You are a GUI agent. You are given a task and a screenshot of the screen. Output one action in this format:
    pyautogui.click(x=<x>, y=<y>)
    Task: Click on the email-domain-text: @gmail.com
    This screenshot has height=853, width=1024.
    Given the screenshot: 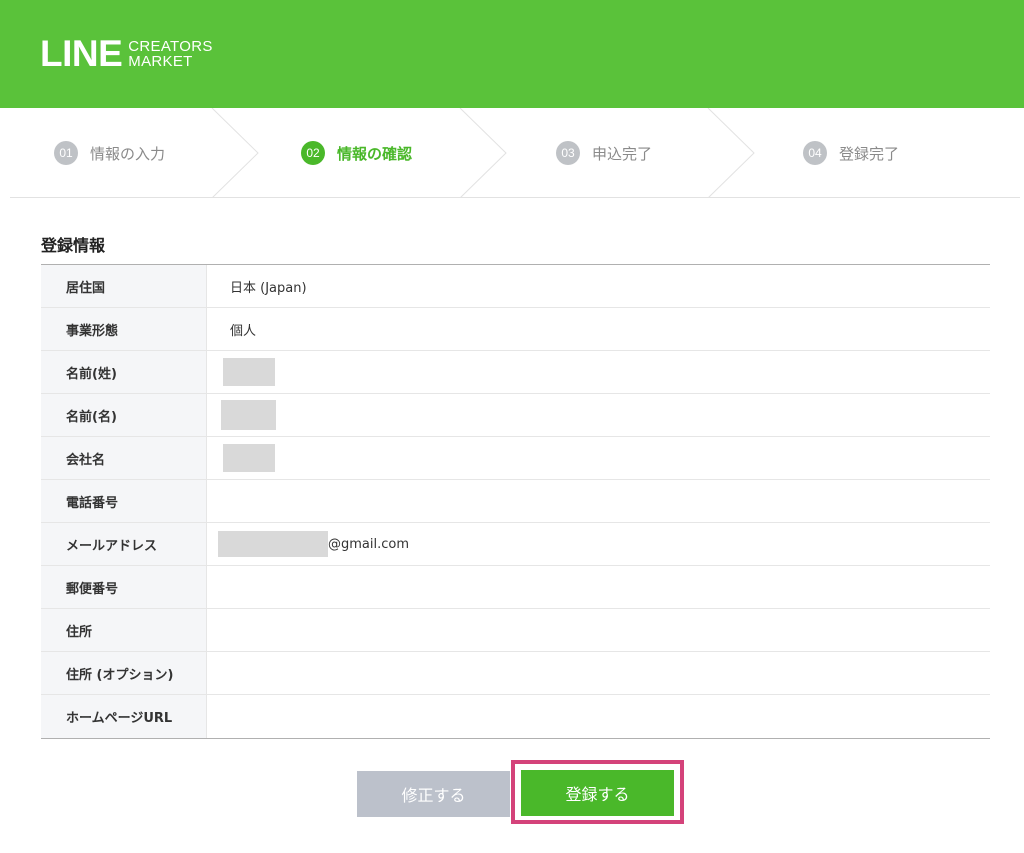 What is the action you would take?
    pyautogui.click(x=369, y=544)
    